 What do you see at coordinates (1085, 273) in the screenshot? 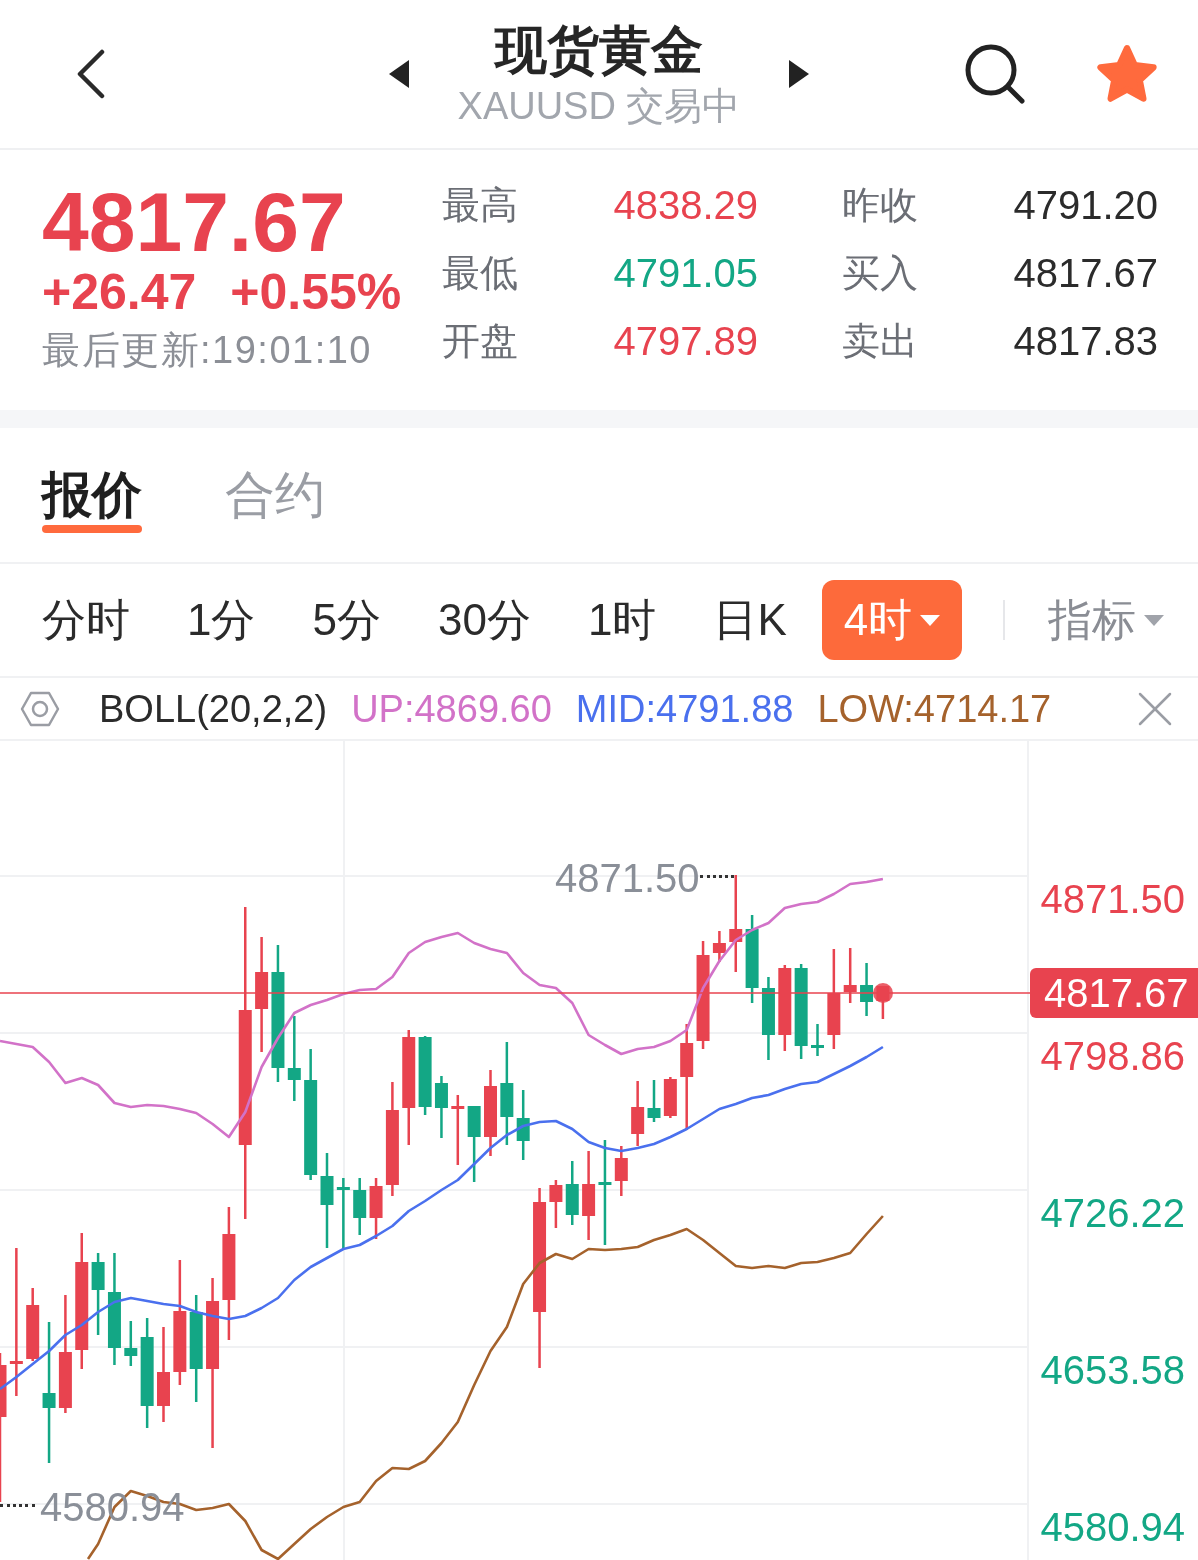
I see `stat-value: 4817.67` at bounding box center [1085, 273].